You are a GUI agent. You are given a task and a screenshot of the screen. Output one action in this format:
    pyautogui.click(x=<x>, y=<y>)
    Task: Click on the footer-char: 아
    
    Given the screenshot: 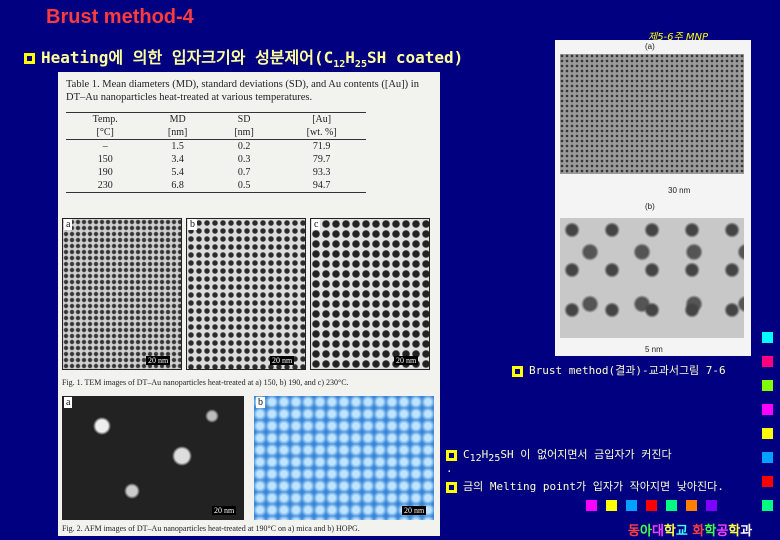 What is the action you would take?
    pyautogui.click(x=645, y=531)
    